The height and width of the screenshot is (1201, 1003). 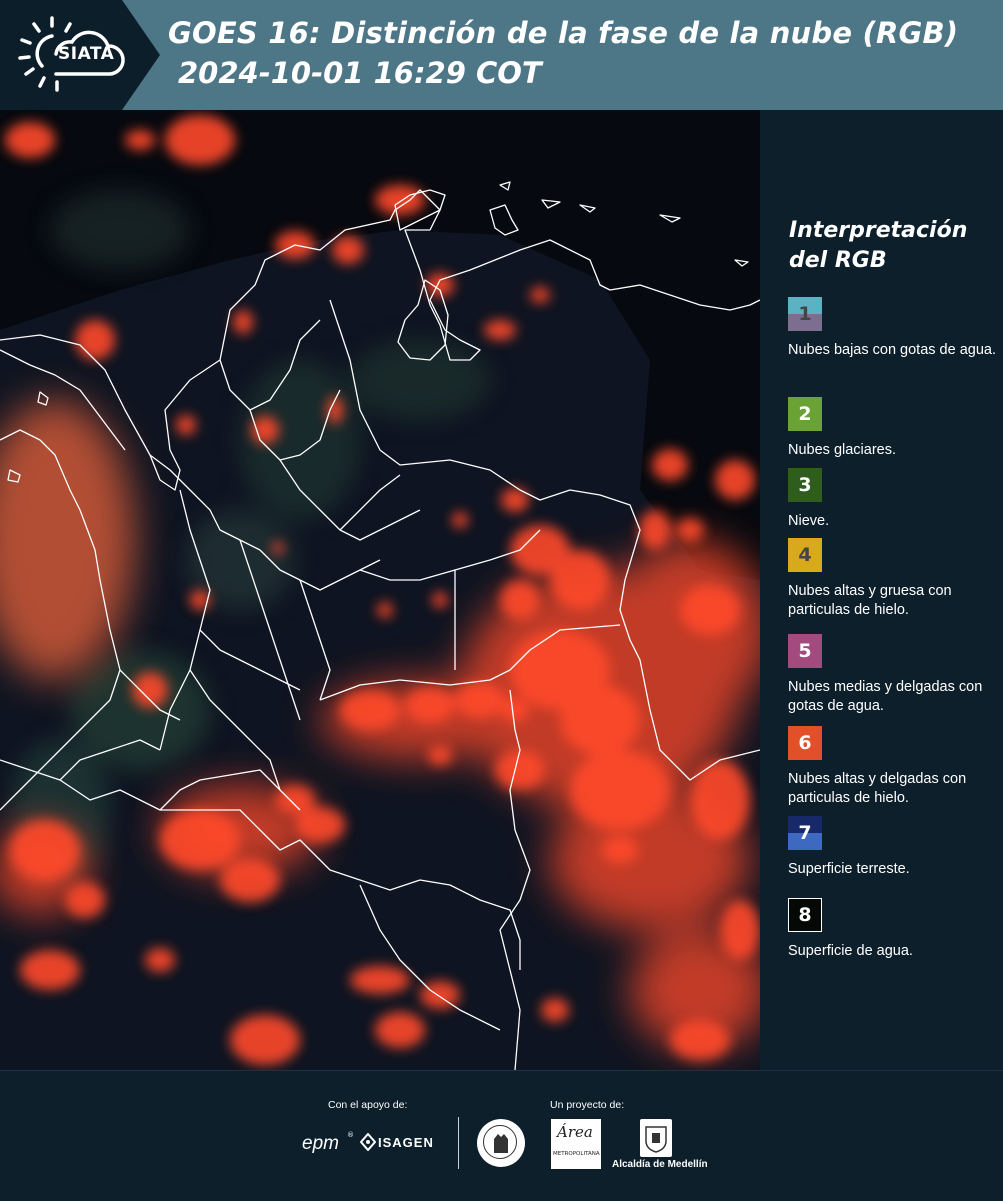 What do you see at coordinates (368, 1142) in the screenshot?
I see `isagen-icon` at bounding box center [368, 1142].